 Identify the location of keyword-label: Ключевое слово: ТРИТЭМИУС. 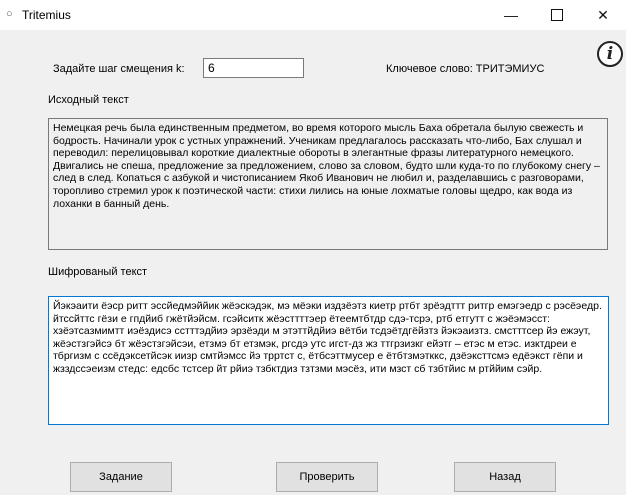
(465, 69).